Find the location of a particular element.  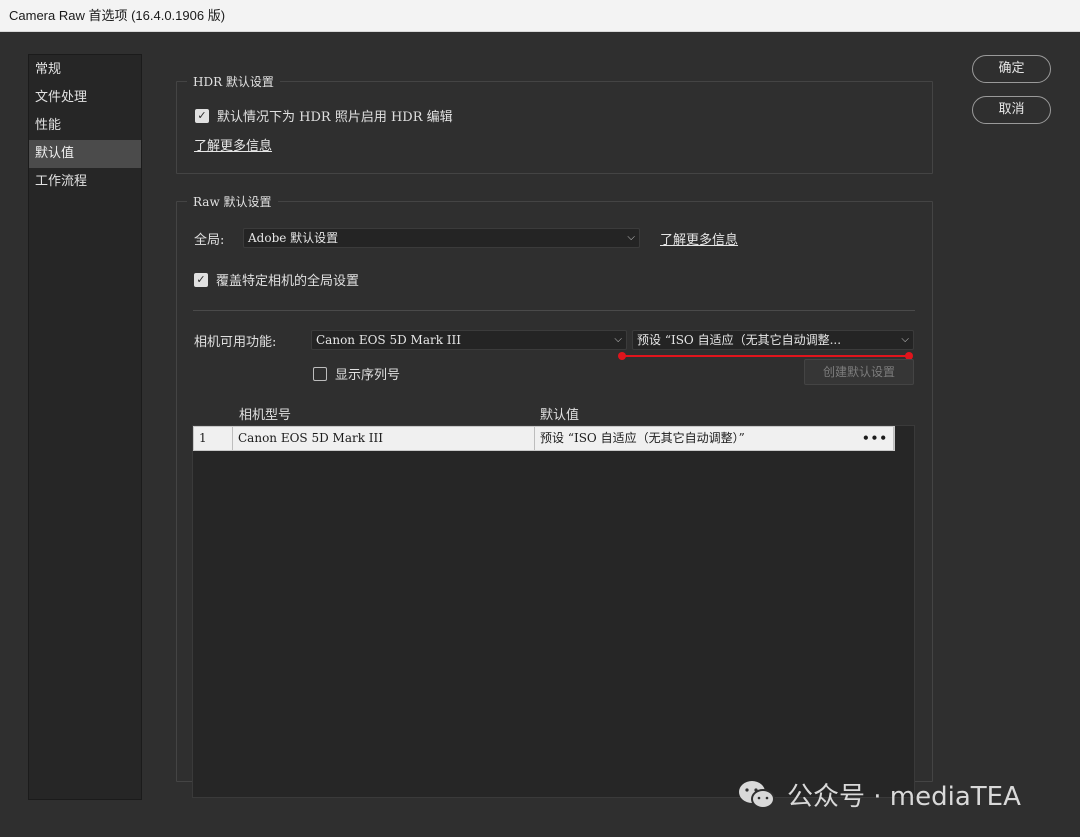

create-default-button: 创建默认设置 is located at coordinates (859, 372).